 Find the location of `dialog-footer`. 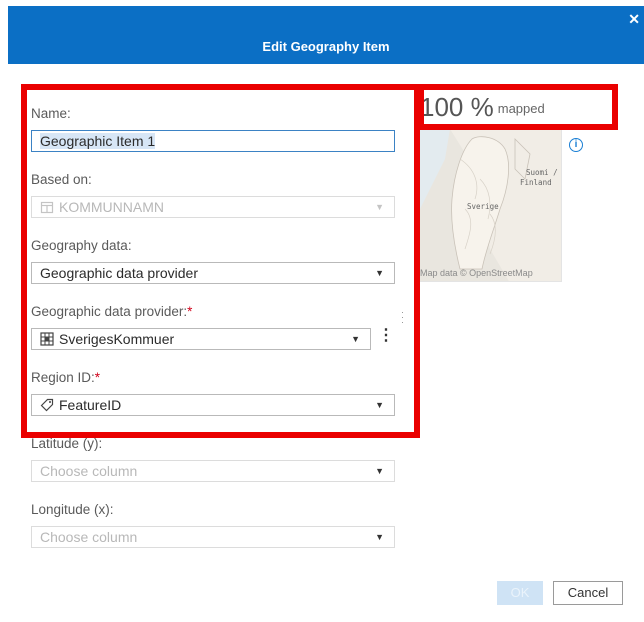

dialog-footer is located at coordinates (326, 597).